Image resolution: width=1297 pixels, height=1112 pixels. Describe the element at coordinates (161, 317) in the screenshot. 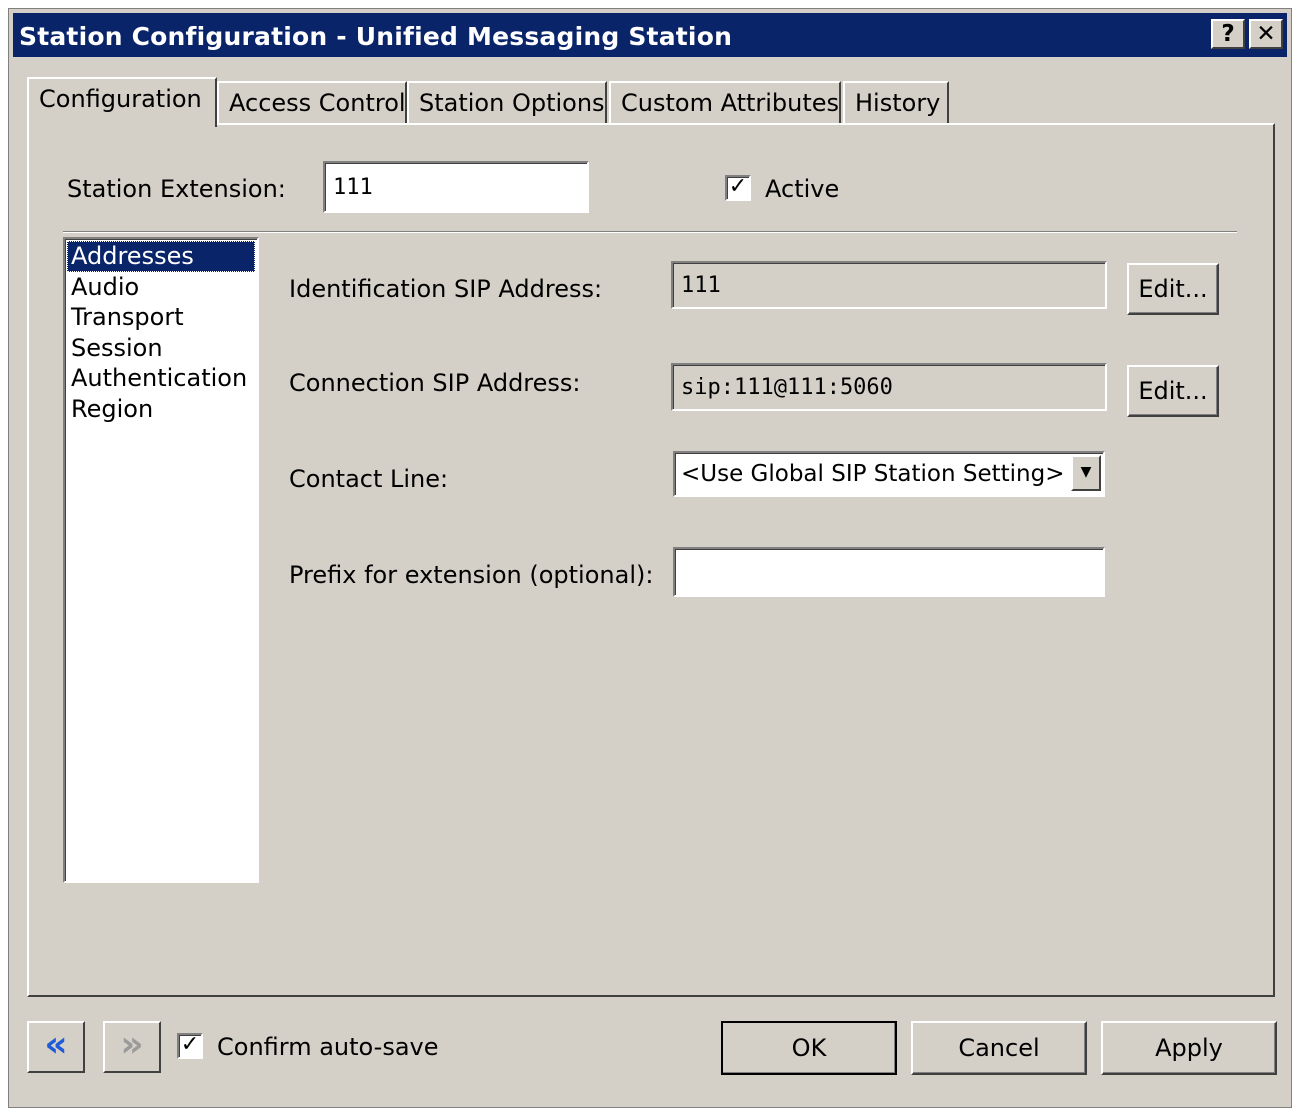

I see `list-item-transport: Transport` at that location.